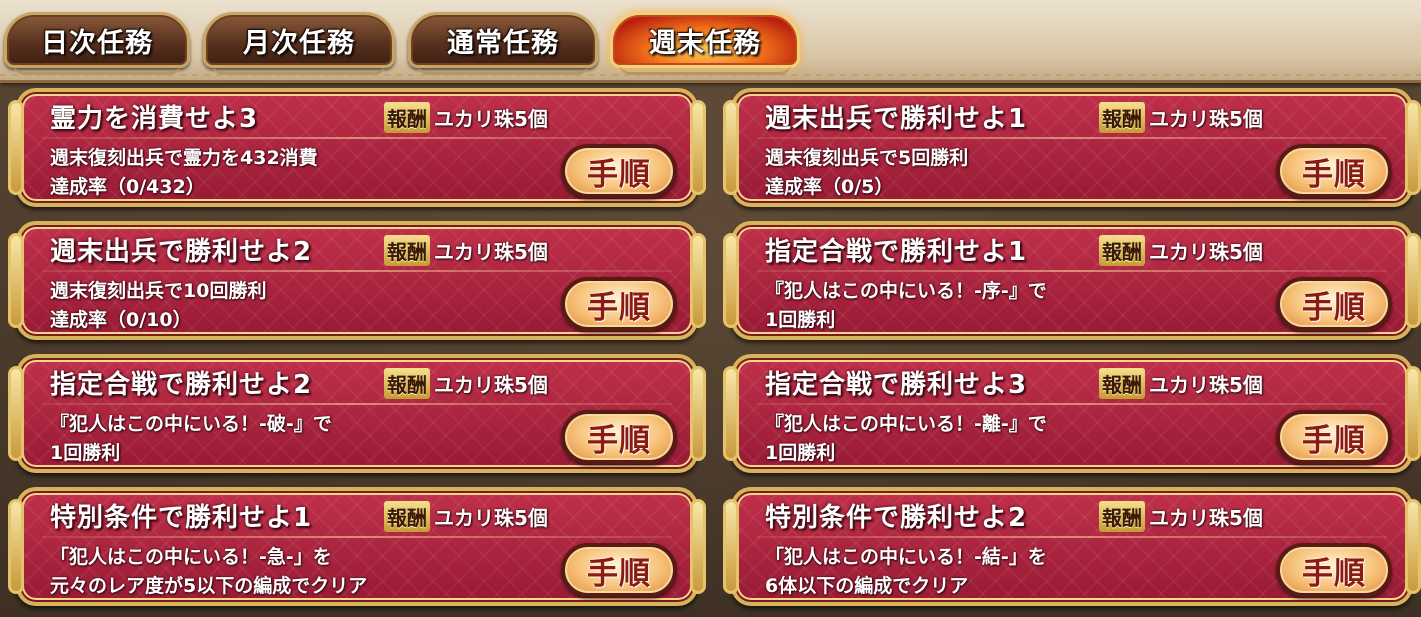  What do you see at coordinates (191, 424) in the screenshot?
I see `description-line: 『犯人はこの中にいる！-破-』で` at bounding box center [191, 424].